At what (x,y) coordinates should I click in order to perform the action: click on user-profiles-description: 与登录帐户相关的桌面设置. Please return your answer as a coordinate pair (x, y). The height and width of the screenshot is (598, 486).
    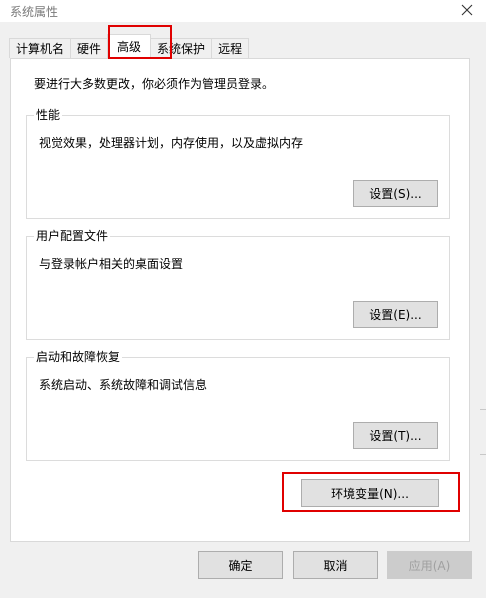
    Looking at the image, I should click on (111, 264).